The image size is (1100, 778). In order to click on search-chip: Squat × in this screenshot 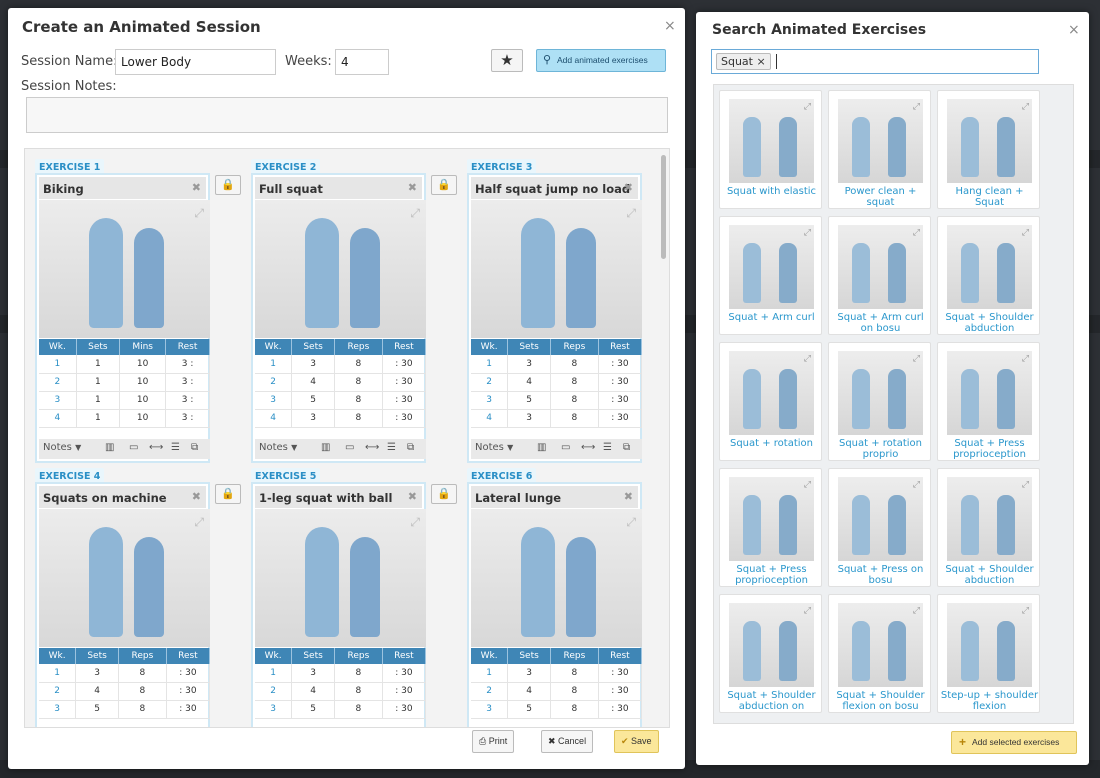, I will do `click(743, 61)`.